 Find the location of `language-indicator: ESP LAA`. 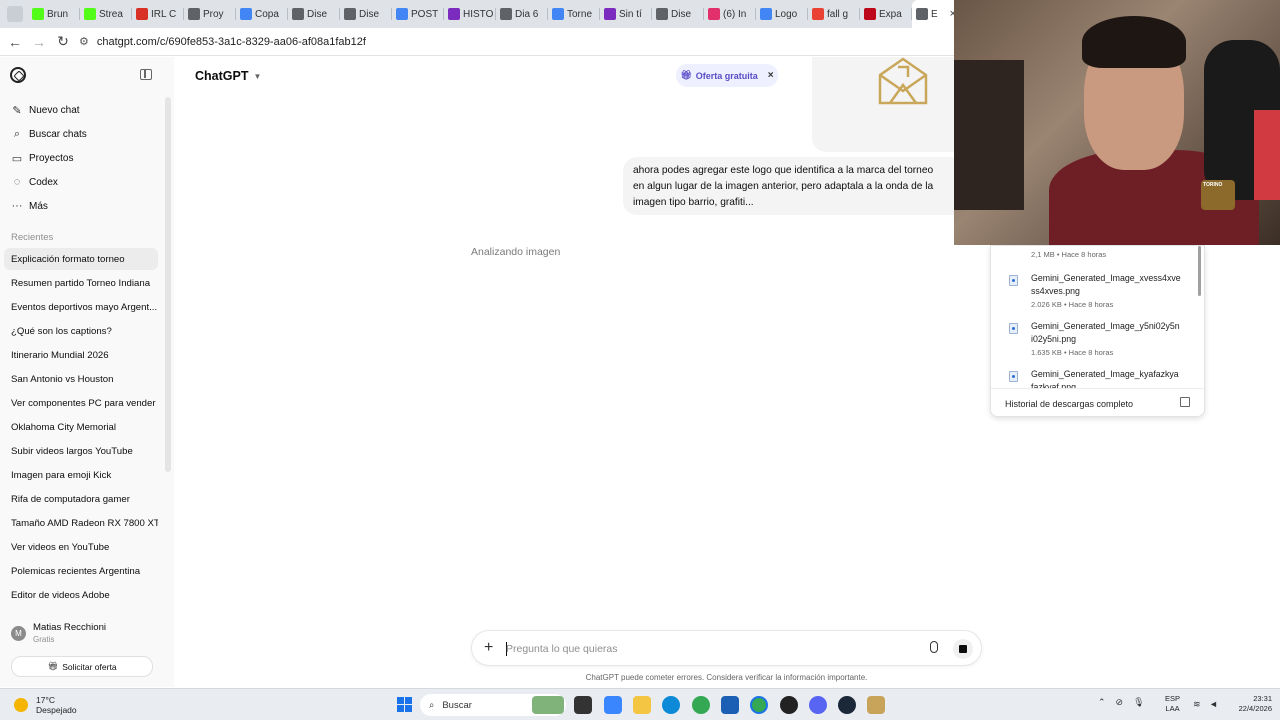

language-indicator: ESP LAA is located at coordinates (1172, 704).